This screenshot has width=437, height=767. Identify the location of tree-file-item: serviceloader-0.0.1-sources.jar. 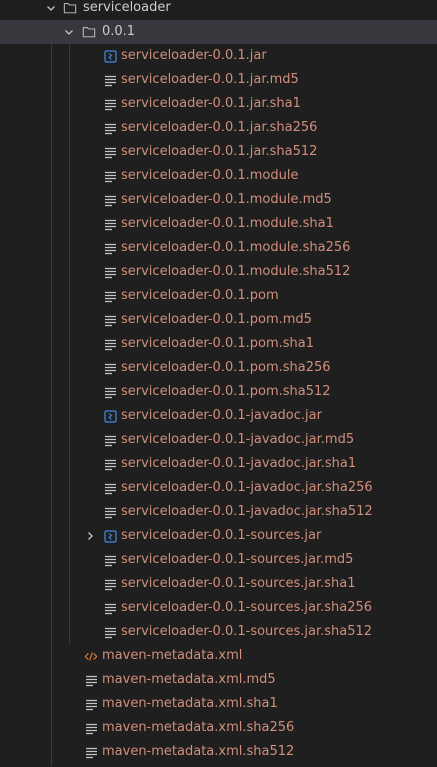
(218, 536).